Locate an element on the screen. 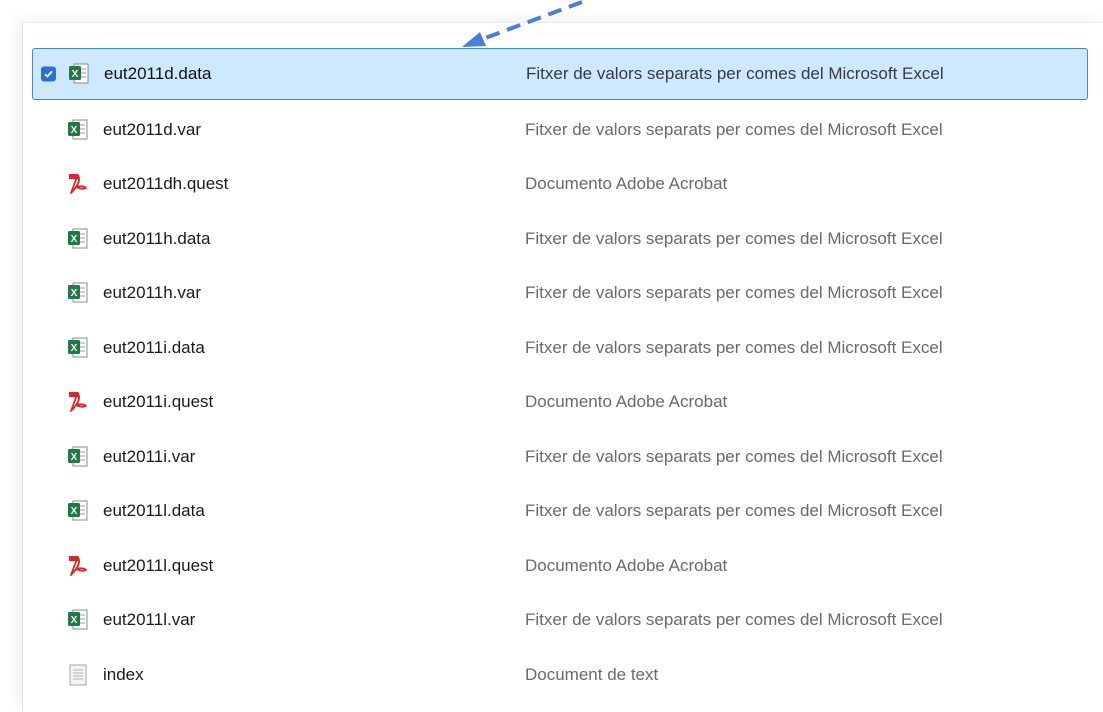 The width and height of the screenshot is (1103, 712). file-type: Document de text is located at coordinates (592, 674).